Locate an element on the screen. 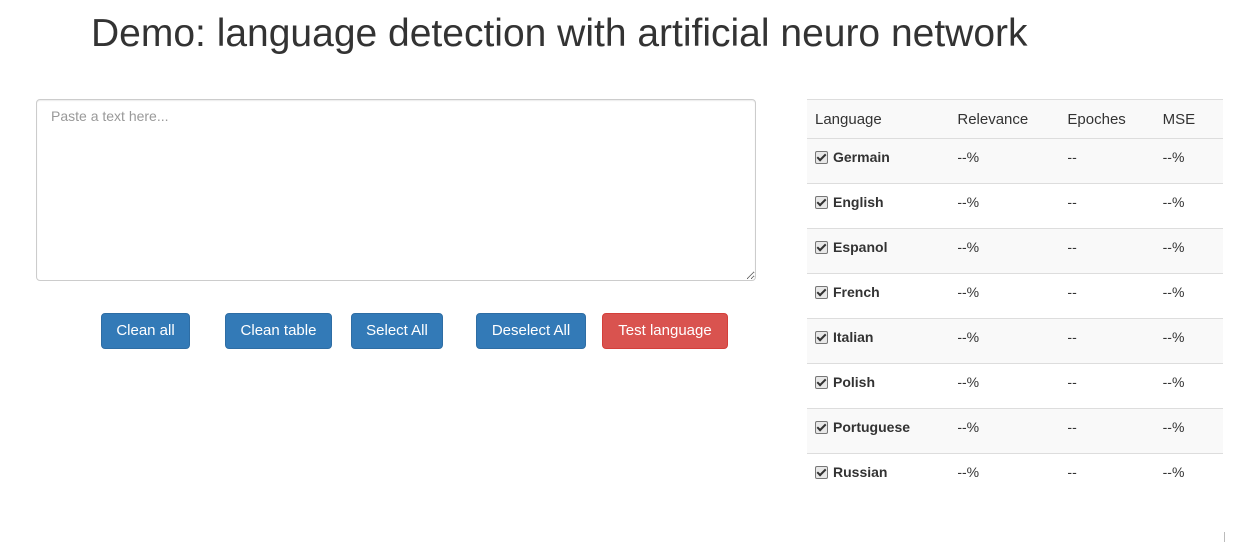 The image size is (1241, 546). table-row: Espanol --% -- --% is located at coordinates (1015, 251).